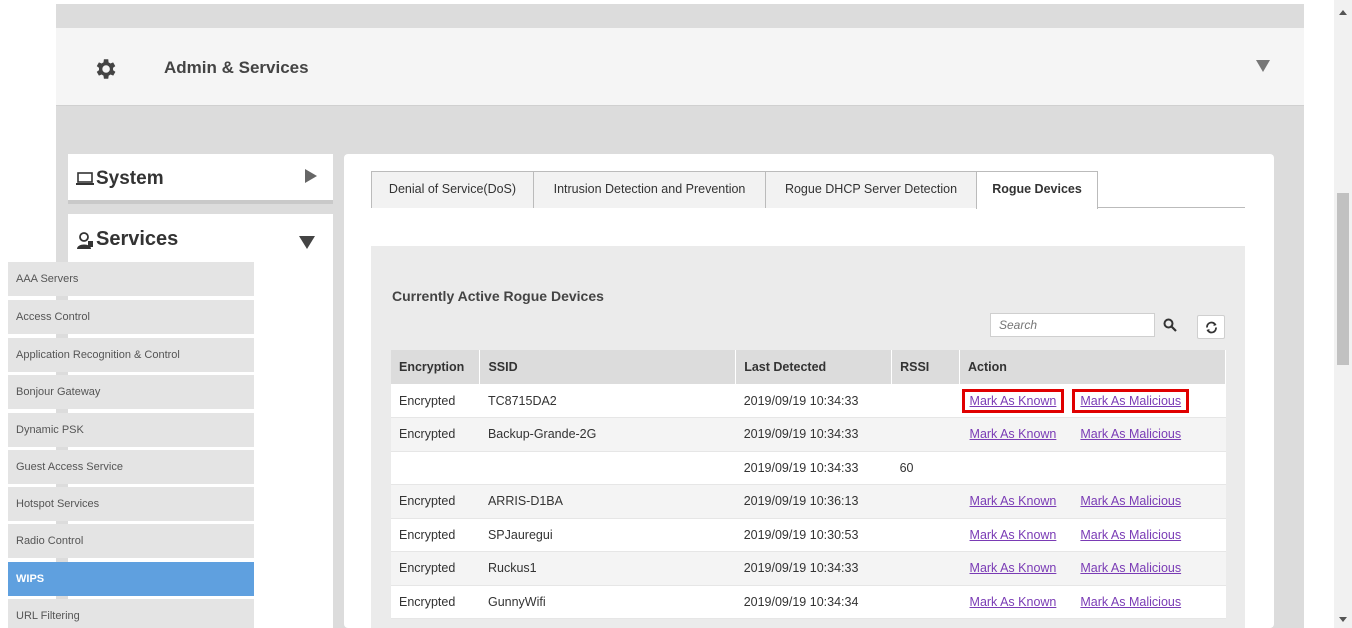 This screenshot has height=628, width=1352. What do you see at coordinates (1037, 190) in the screenshot?
I see `tab-rogue-devices: Rogue Devices` at bounding box center [1037, 190].